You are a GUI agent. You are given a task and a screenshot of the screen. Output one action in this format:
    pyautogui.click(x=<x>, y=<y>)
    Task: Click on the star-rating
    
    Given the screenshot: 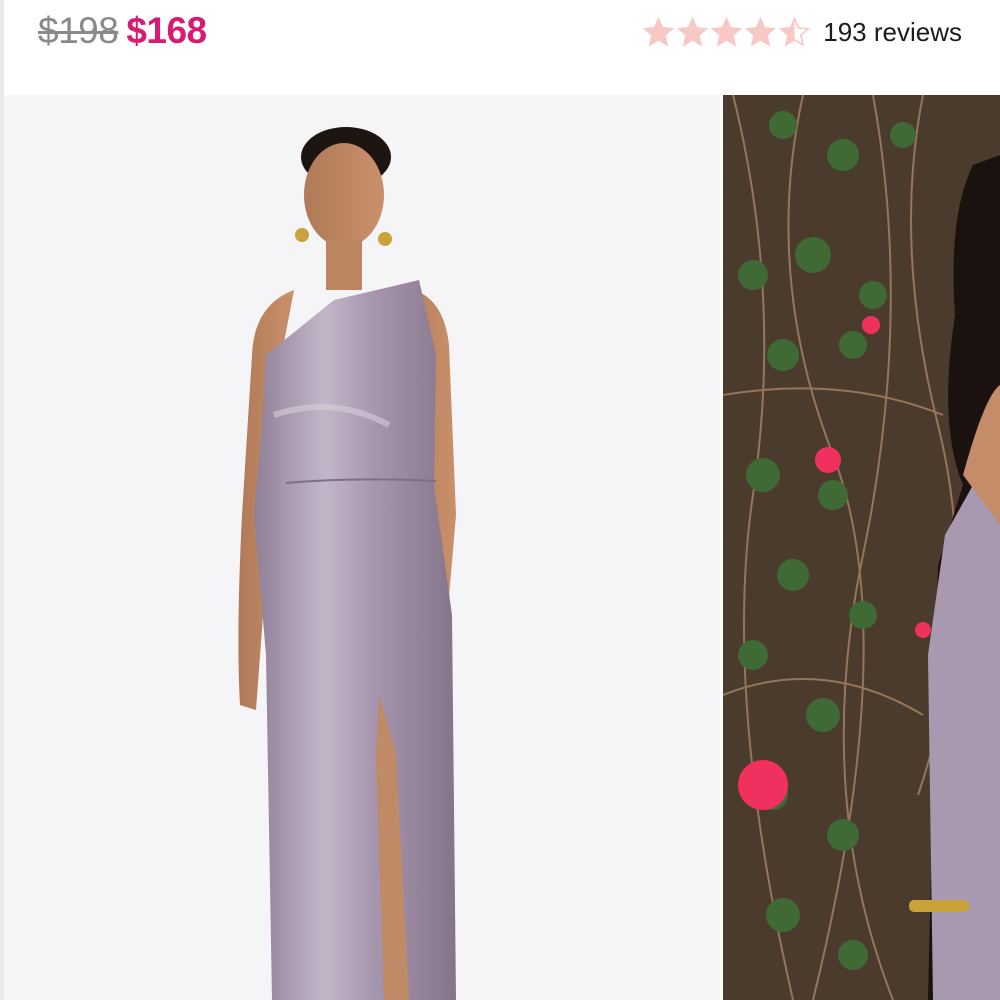 What is the action you would take?
    pyautogui.click(x=726, y=32)
    